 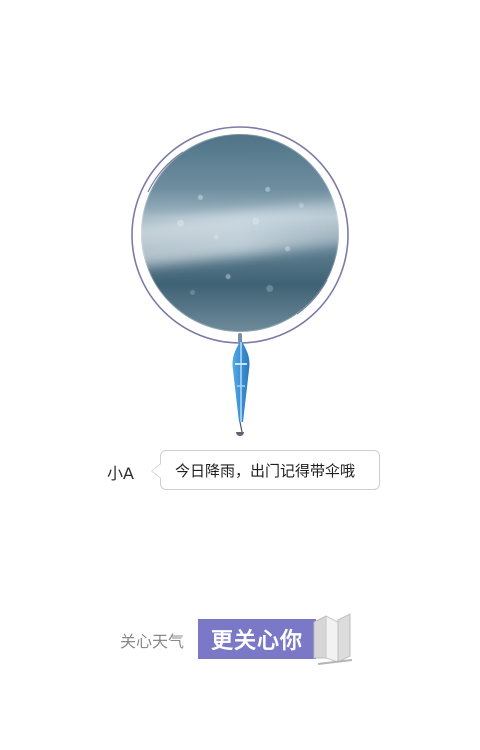 I want to click on slogan-prefix: 关心天气, so click(x=152, y=641).